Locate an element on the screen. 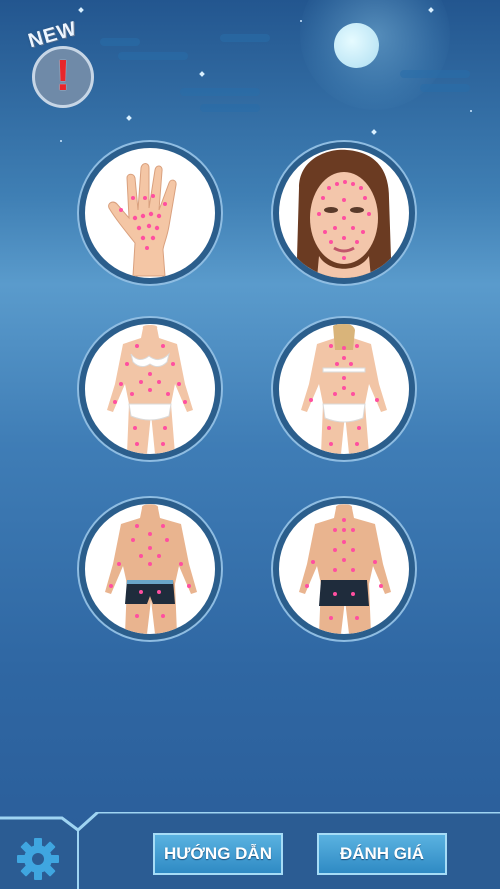 This screenshot has height=889, width=500. female-back-body-option is located at coordinates (344, 389).